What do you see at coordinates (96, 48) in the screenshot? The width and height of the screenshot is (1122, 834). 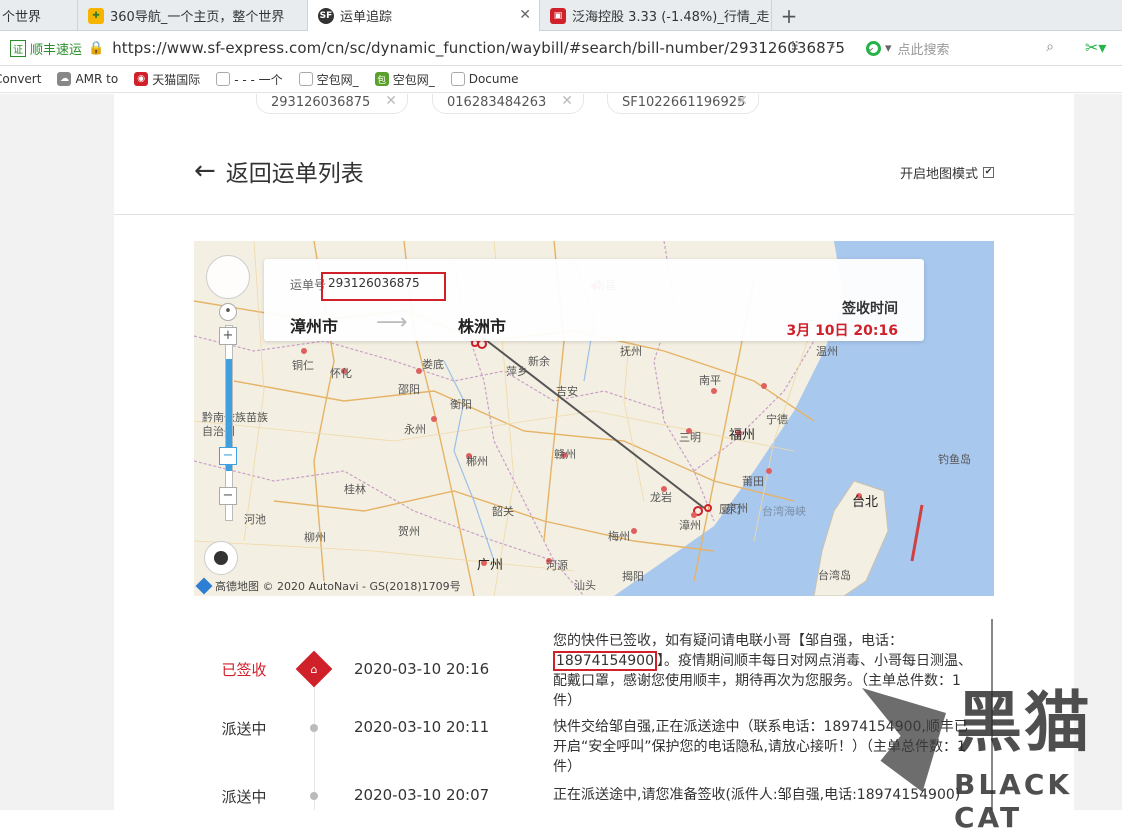 I see `lock-icon: 🔒` at bounding box center [96, 48].